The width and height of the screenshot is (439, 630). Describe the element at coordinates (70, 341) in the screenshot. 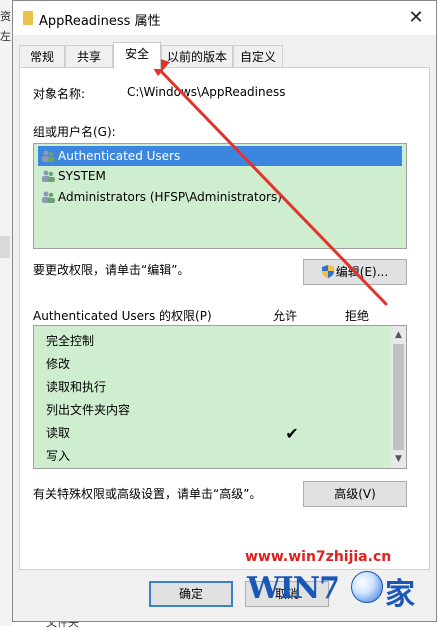

I see `permission-row-full-control: 完全控制` at that location.